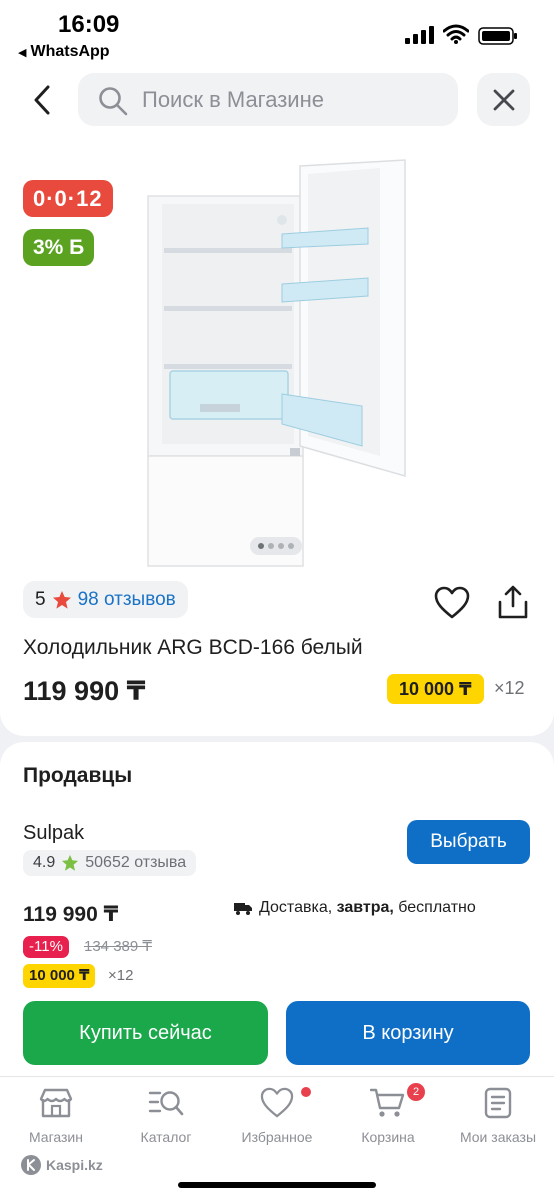  Describe the element at coordinates (435, 689) in the screenshot. I see `monthly-payment-badge: 10 000 ₸` at that location.